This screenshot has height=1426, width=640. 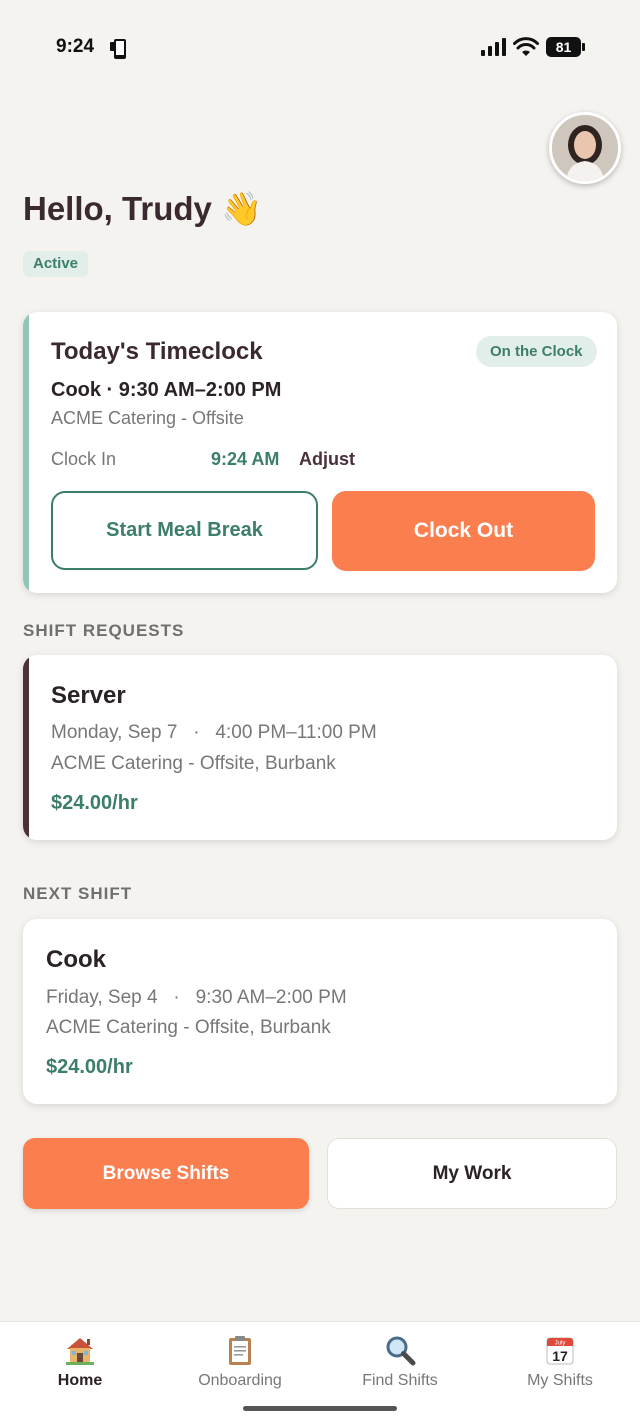 What do you see at coordinates (463, 531) in the screenshot?
I see `clock-out-button: Clock Out` at bounding box center [463, 531].